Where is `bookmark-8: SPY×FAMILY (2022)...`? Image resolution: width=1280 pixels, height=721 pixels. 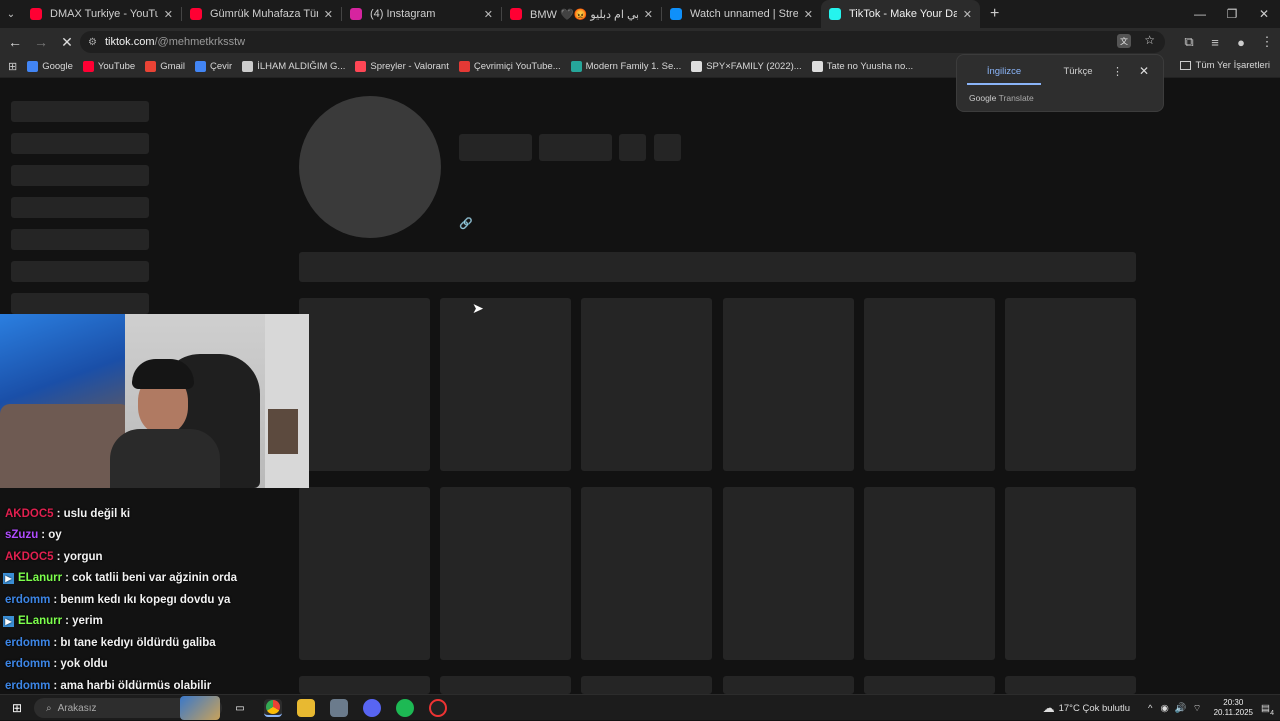 bookmark-8: SPY×FAMILY (2022)... is located at coordinates (746, 66).